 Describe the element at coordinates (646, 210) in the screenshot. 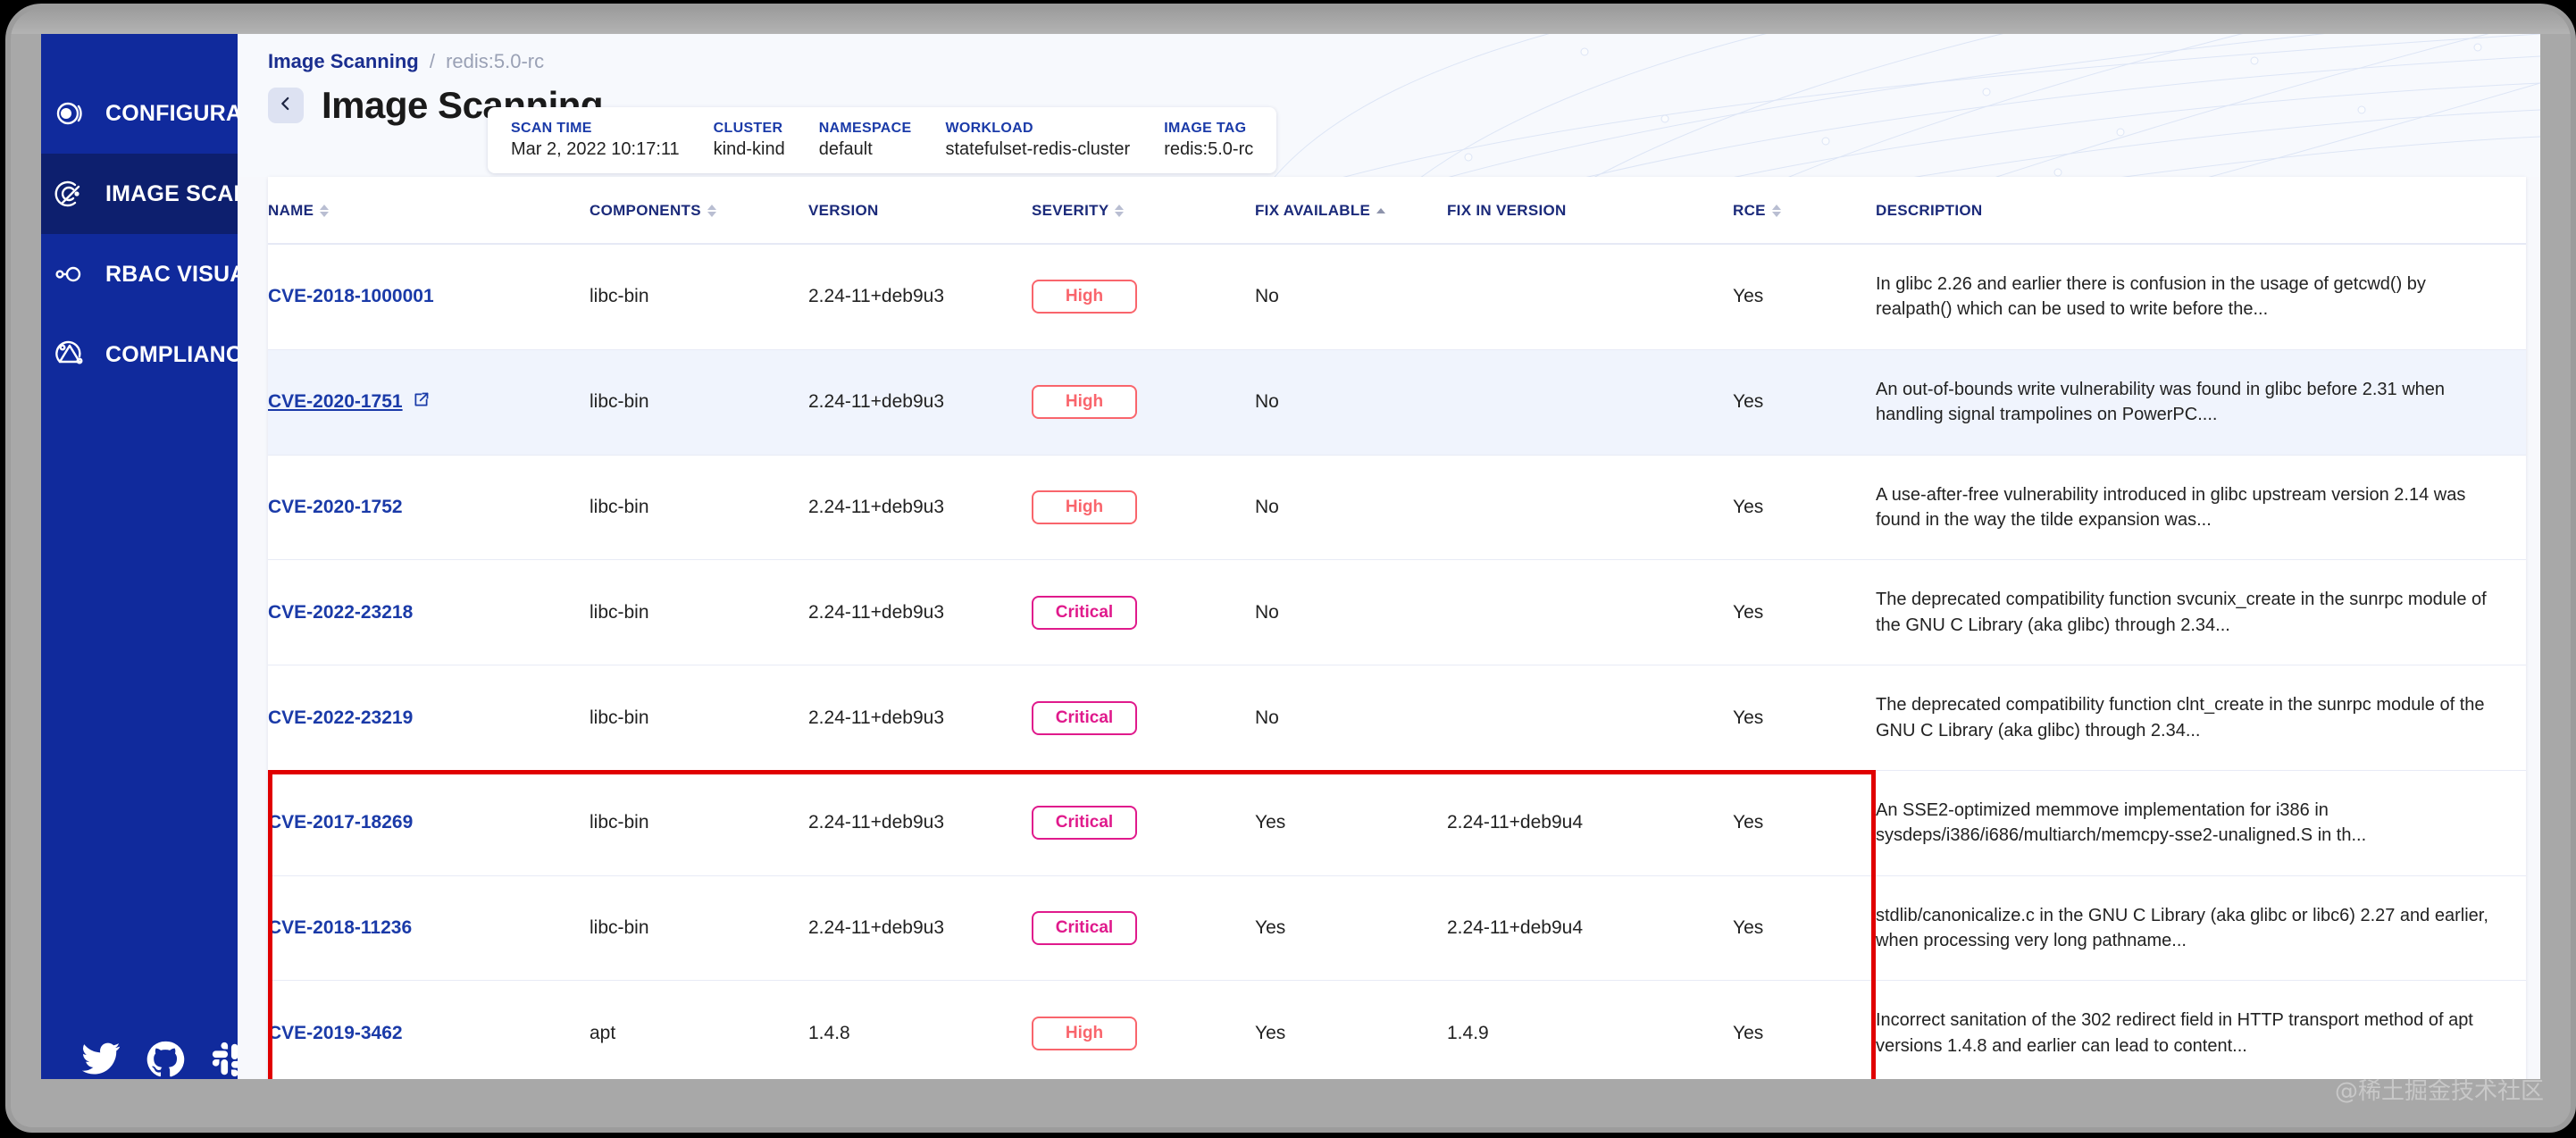

I see `table-column-header-label: COMPONENTS` at that location.